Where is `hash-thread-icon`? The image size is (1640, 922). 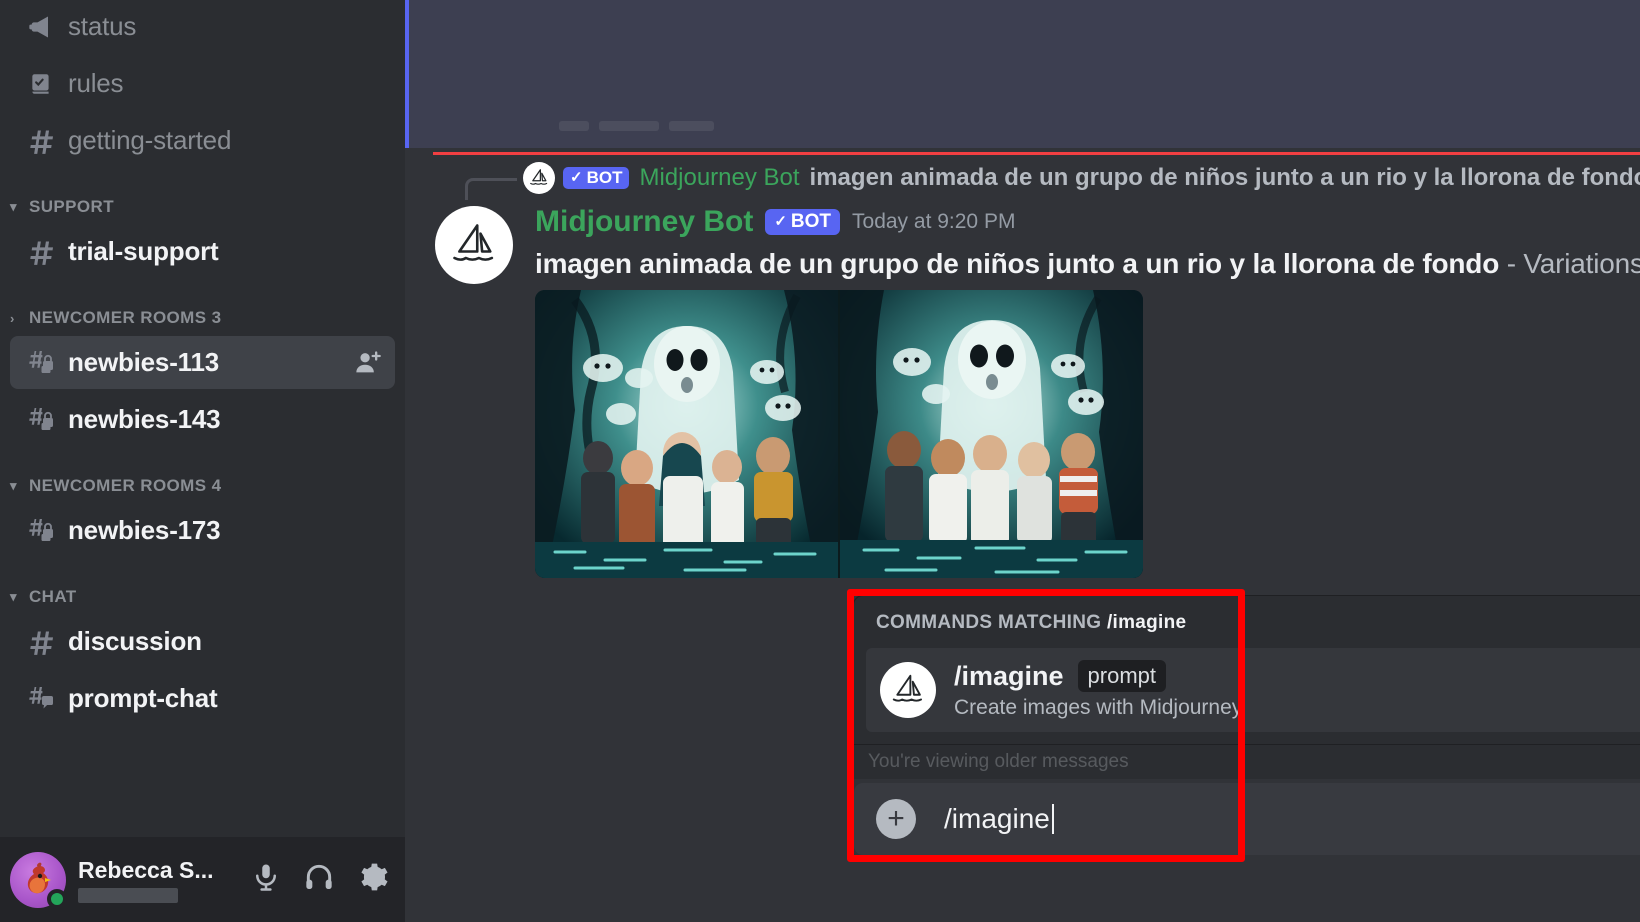
hash-thread-icon is located at coordinates (41, 699).